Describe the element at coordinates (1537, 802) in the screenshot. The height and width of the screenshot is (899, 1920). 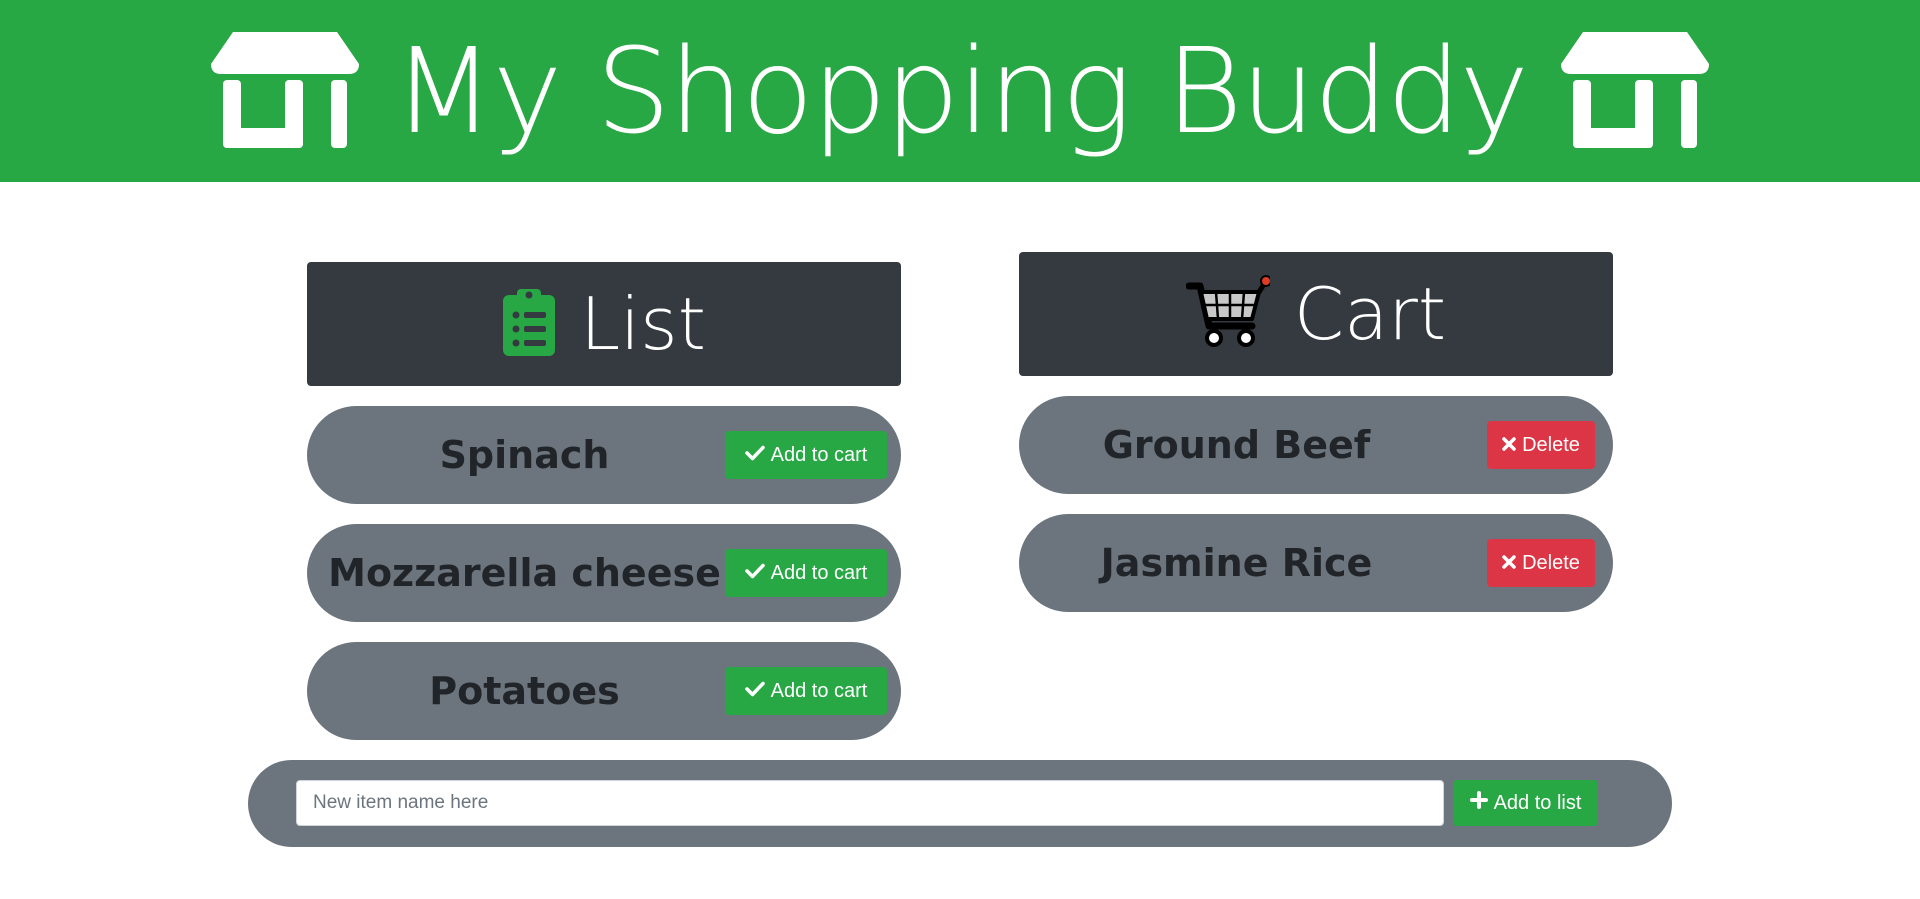
I see `add-to-list-label: Add to list` at that location.